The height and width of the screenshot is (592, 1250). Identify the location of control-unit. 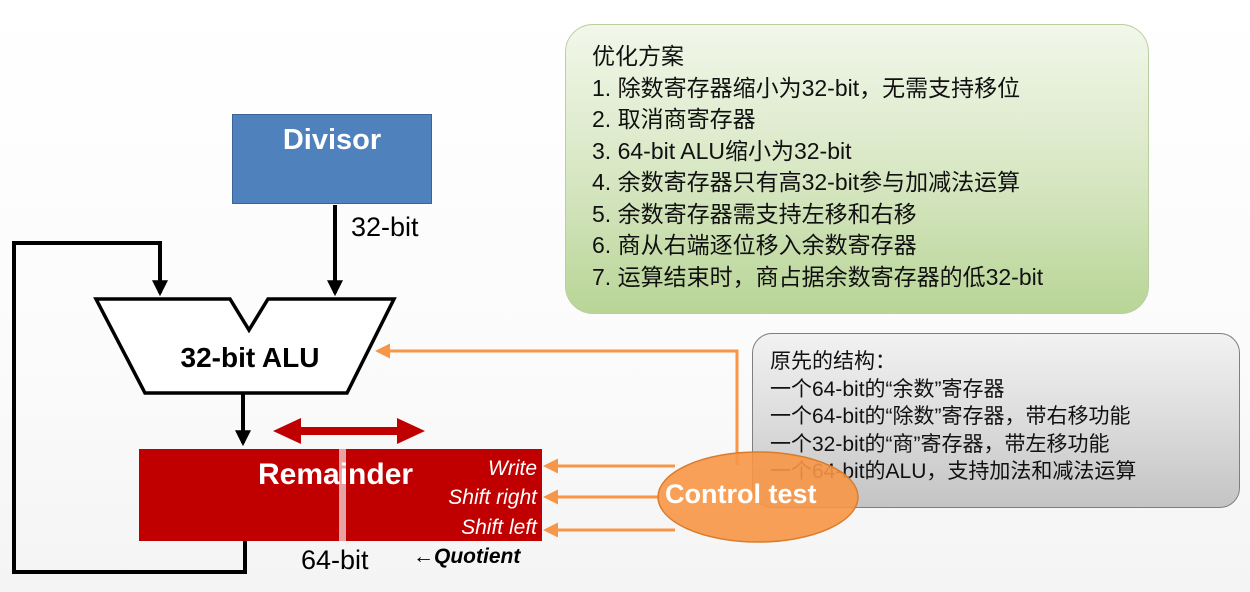
(758, 497).